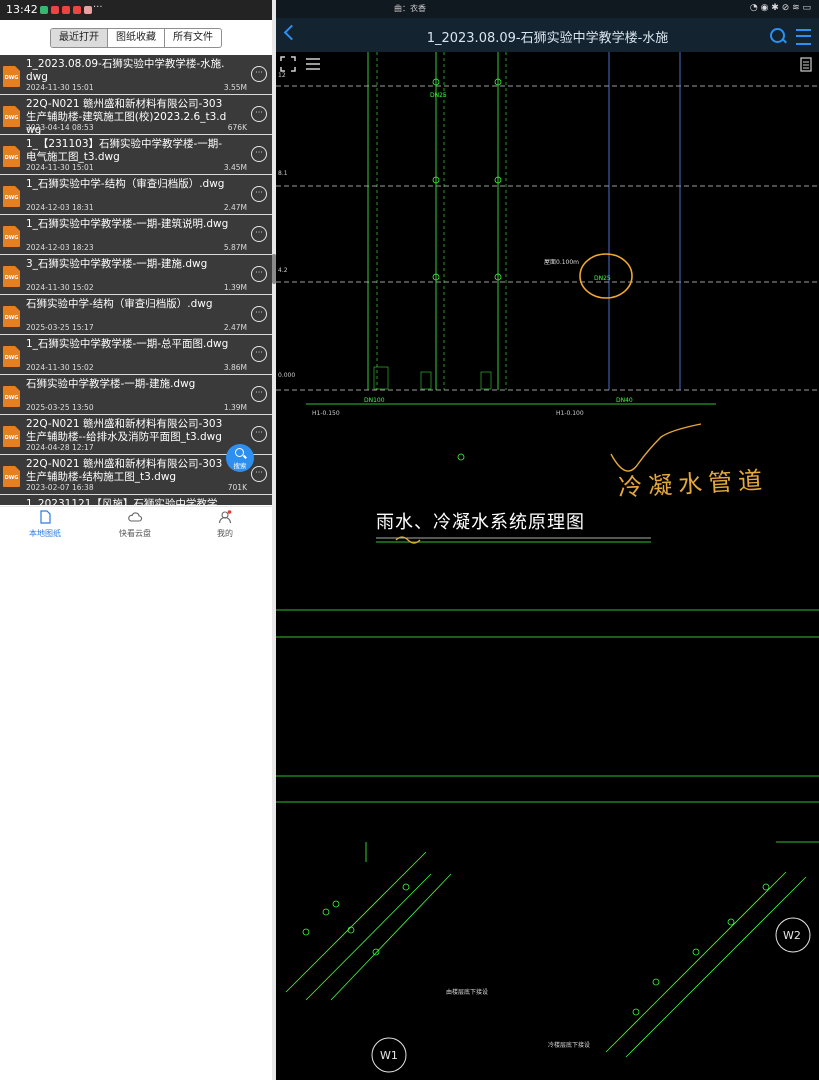 The height and width of the screenshot is (1080, 819). Describe the element at coordinates (235, 87) in the screenshot. I see `file-size: 3.55M` at that location.